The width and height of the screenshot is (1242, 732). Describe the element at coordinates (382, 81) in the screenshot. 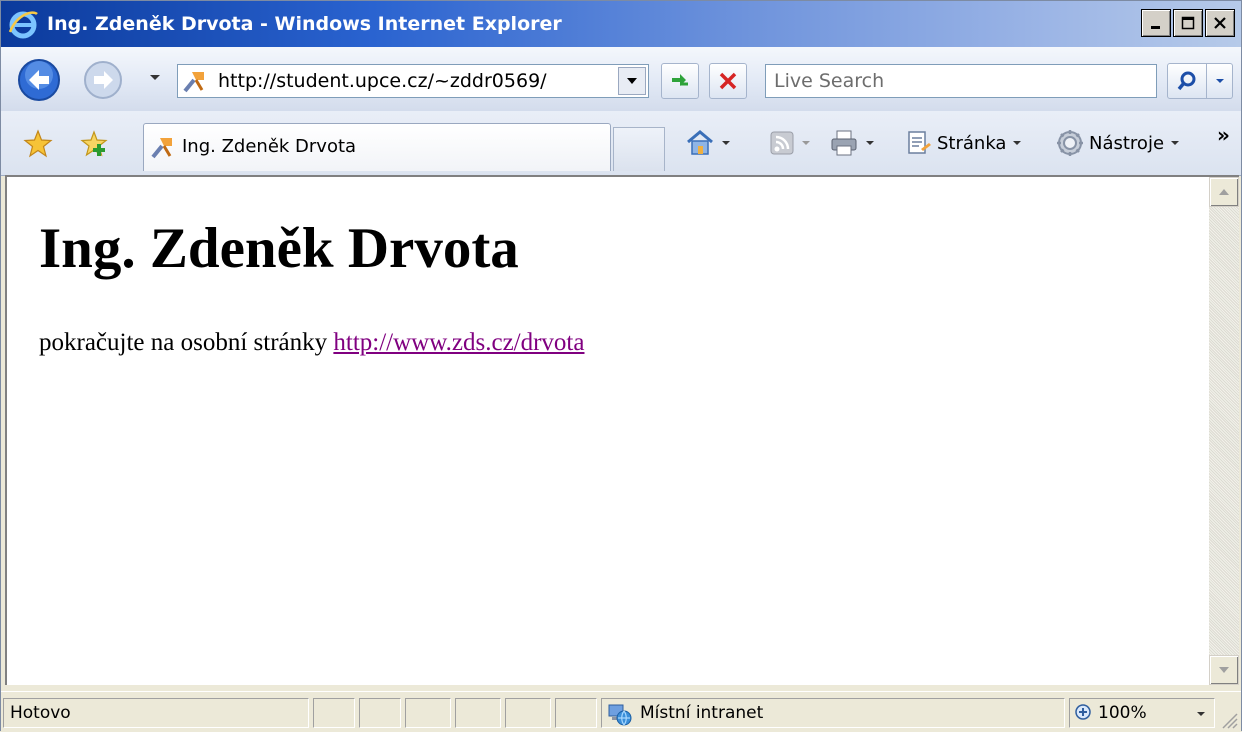

I see `address-url: http://student.upce.cz/~zddr0569/` at that location.